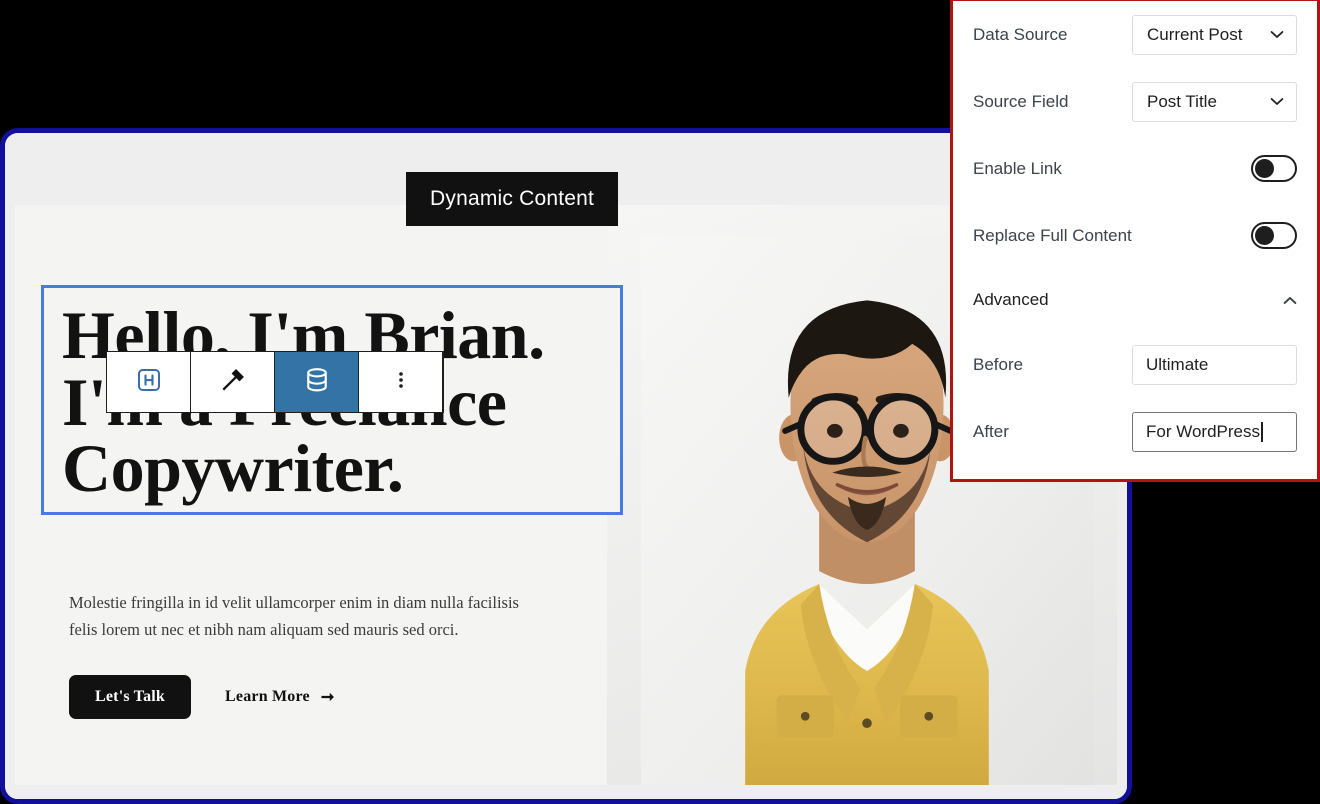 The width and height of the screenshot is (1320, 804). I want to click on setting-row-after: After For WordPress, so click(1135, 431).